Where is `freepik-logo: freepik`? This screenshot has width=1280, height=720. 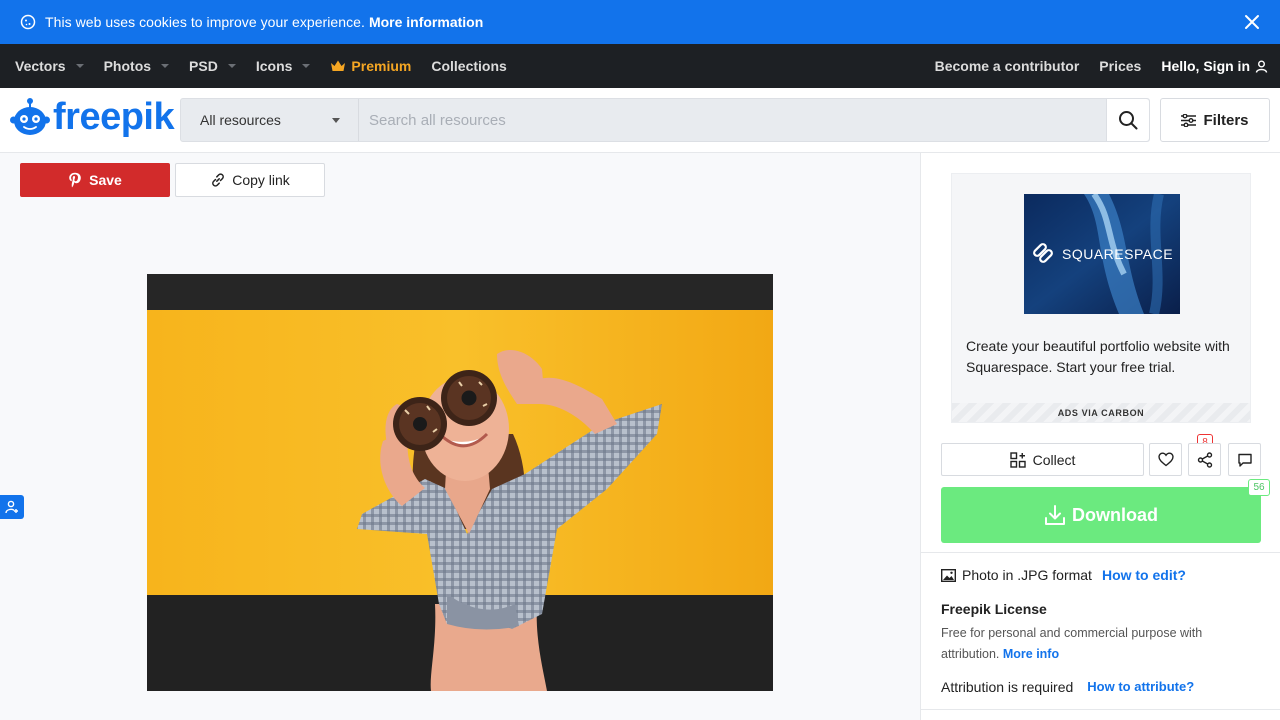 freepik-logo: freepik is located at coordinates (92, 117).